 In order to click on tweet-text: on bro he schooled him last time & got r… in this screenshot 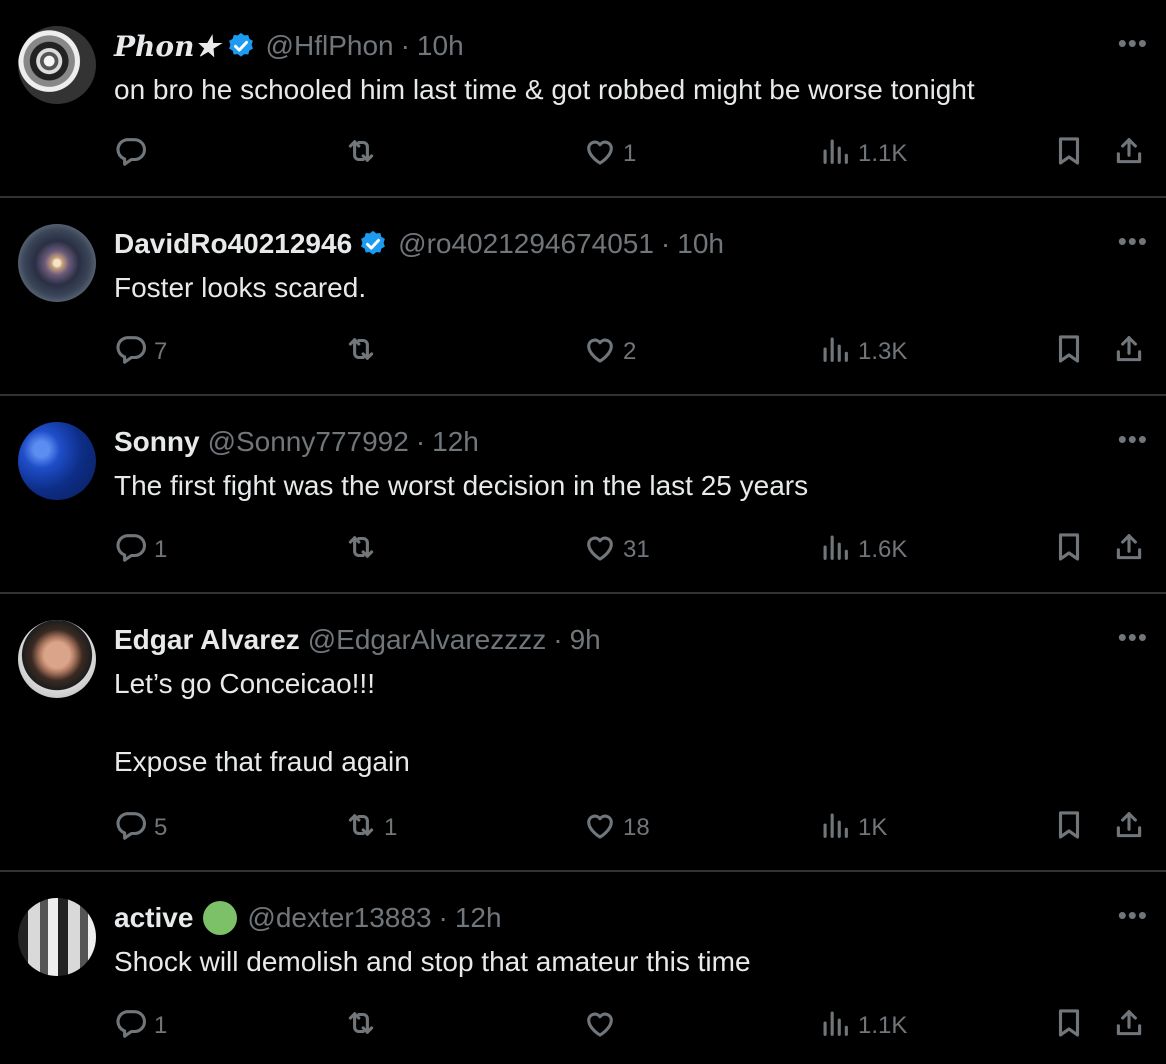, I will do `click(610, 89)`.